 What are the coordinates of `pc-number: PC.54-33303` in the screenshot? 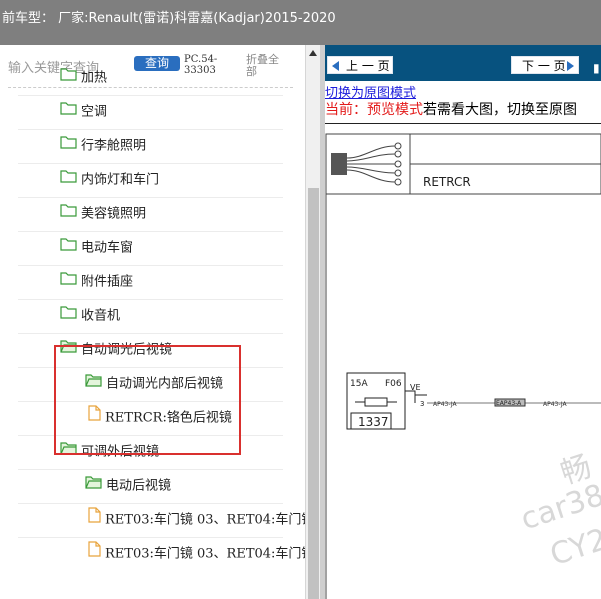 It's located at (201, 65).